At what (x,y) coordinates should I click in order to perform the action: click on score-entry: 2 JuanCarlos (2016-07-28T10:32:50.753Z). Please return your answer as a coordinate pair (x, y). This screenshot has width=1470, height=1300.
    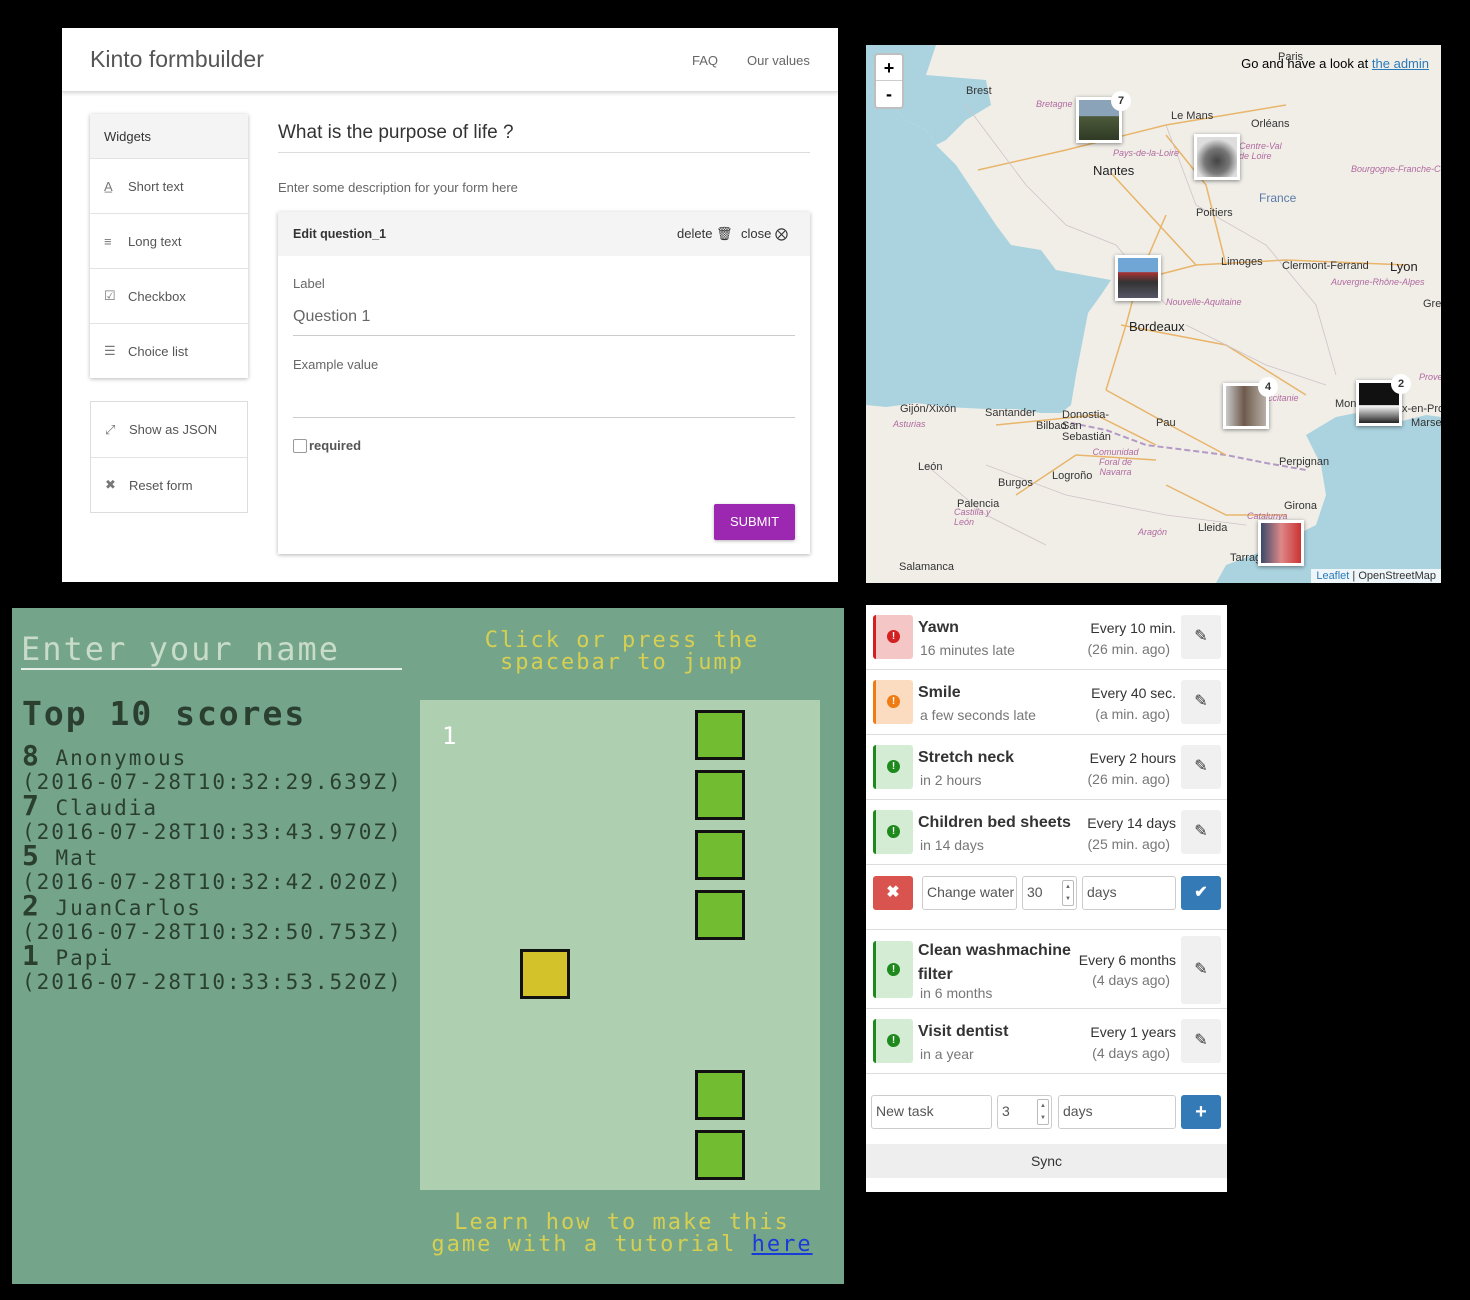
    Looking at the image, I should click on (217, 918).